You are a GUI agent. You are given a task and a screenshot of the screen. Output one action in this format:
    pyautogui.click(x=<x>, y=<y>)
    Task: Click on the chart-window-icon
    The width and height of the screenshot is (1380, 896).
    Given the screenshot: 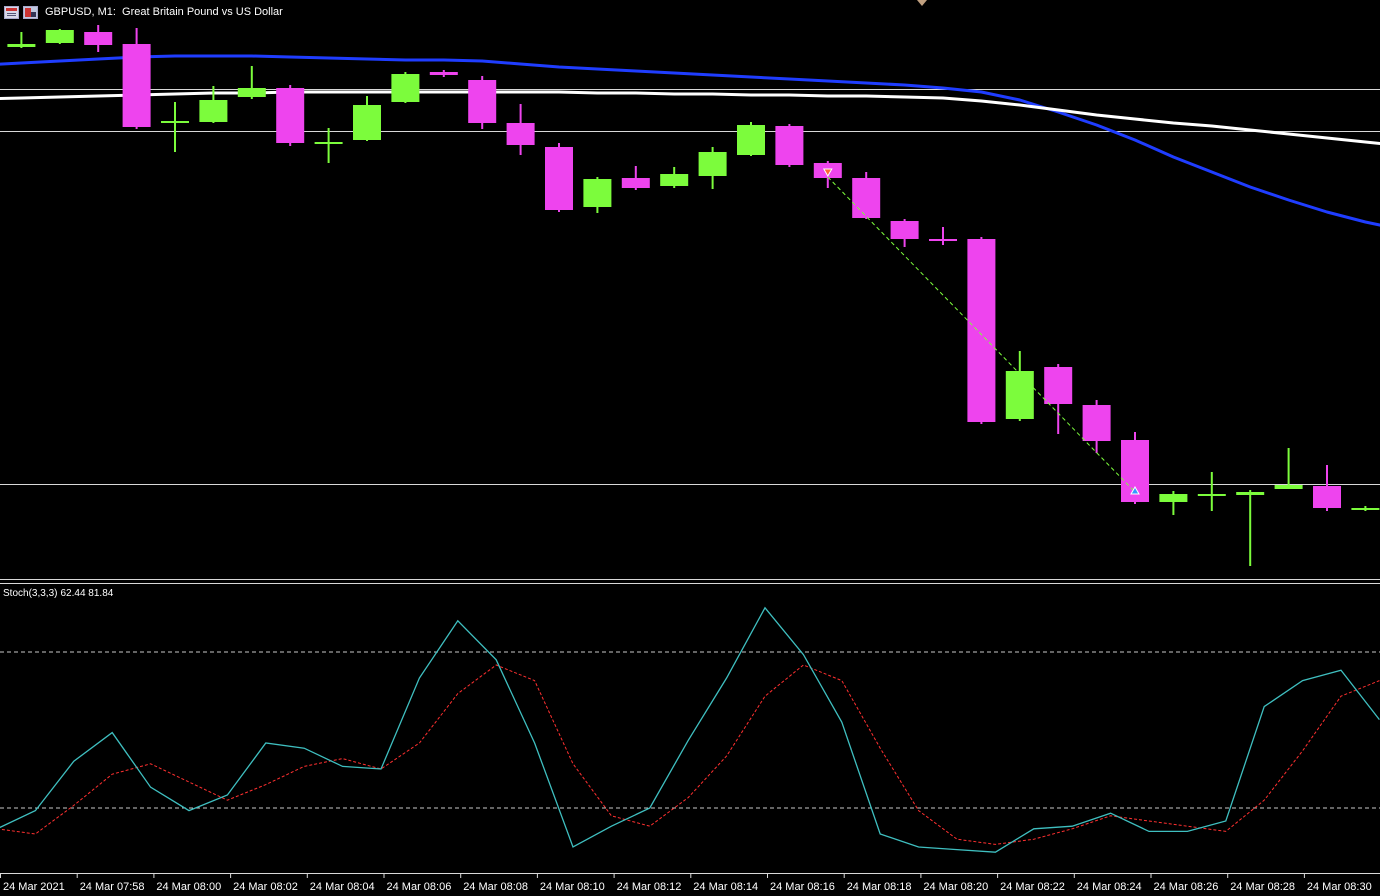 What is the action you would take?
    pyautogui.click(x=11, y=12)
    